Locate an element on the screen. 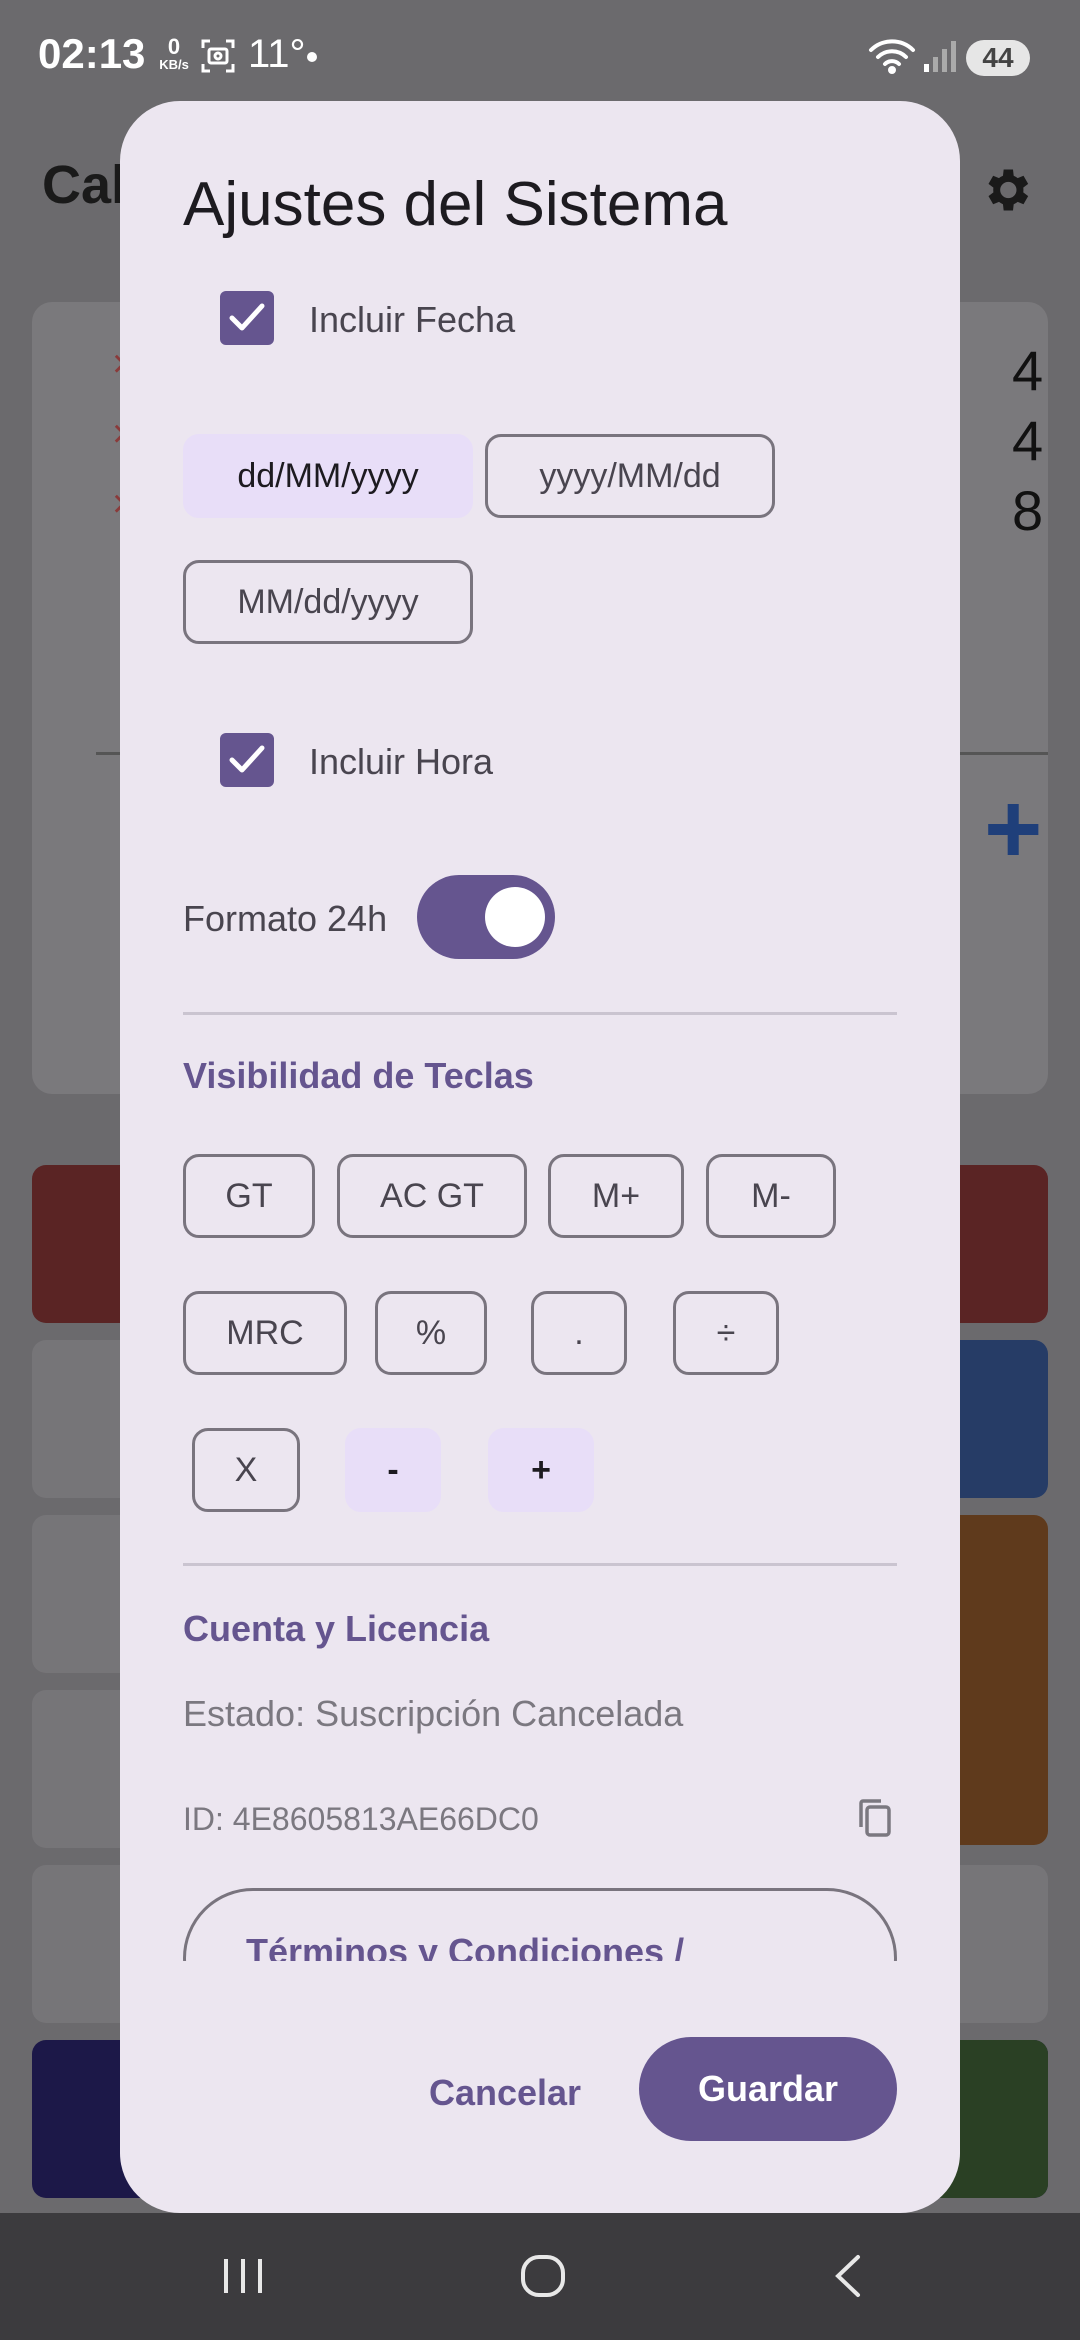 The width and height of the screenshot is (1080, 2340). date-format-chip: MM/dd/yyyy is located at coordinates (328, 602).